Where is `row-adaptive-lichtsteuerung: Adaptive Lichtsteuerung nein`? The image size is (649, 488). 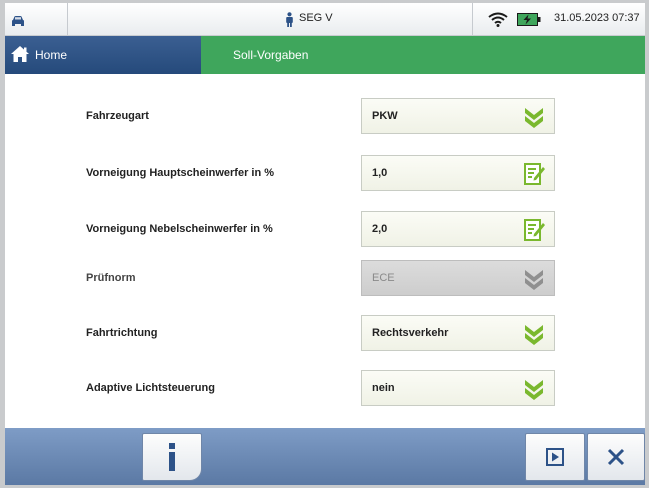
row-adaptive-lichtsteuerung: Adaptive Lichtsteuerung nein is located at coordinates (325, 389).